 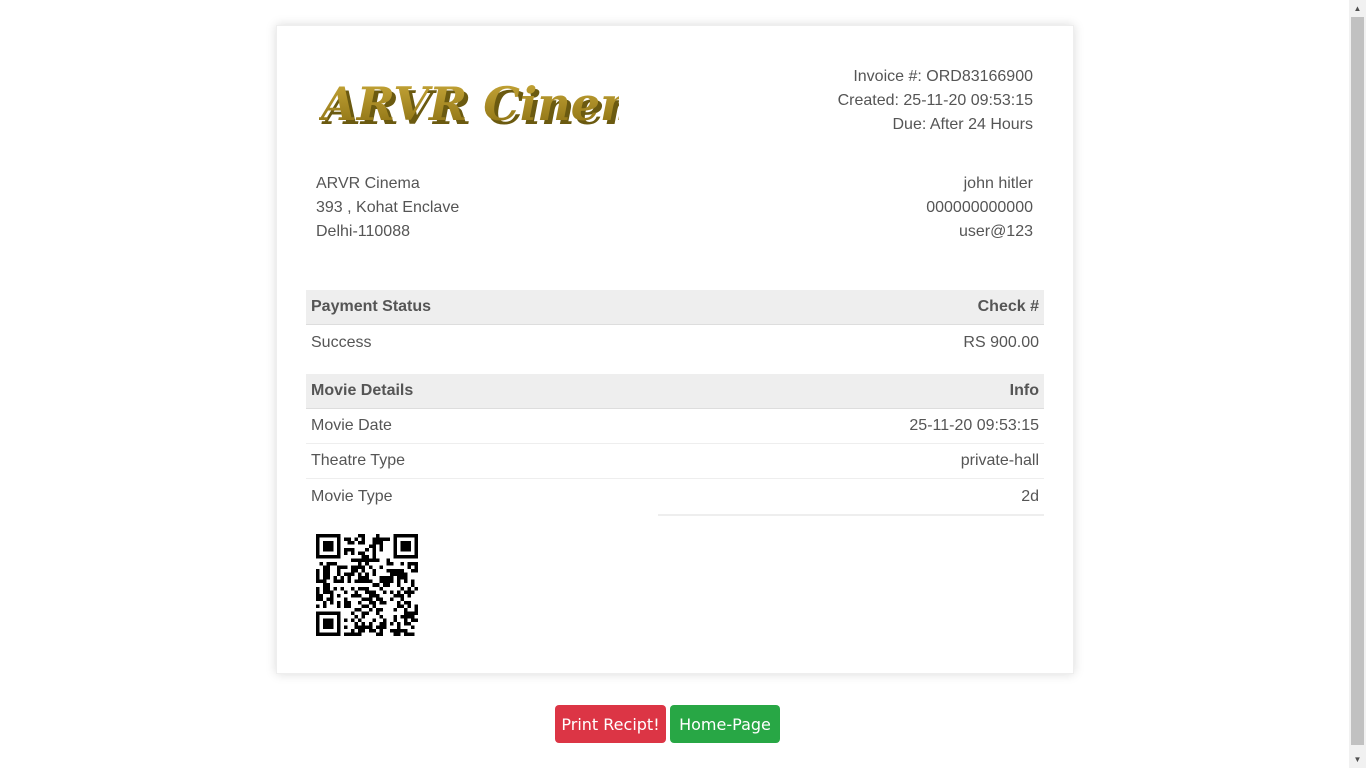 What do you see at coordinates (367, 585) in the screenshot?
I see `qr-code-icon` at bounding box center [367, 585].